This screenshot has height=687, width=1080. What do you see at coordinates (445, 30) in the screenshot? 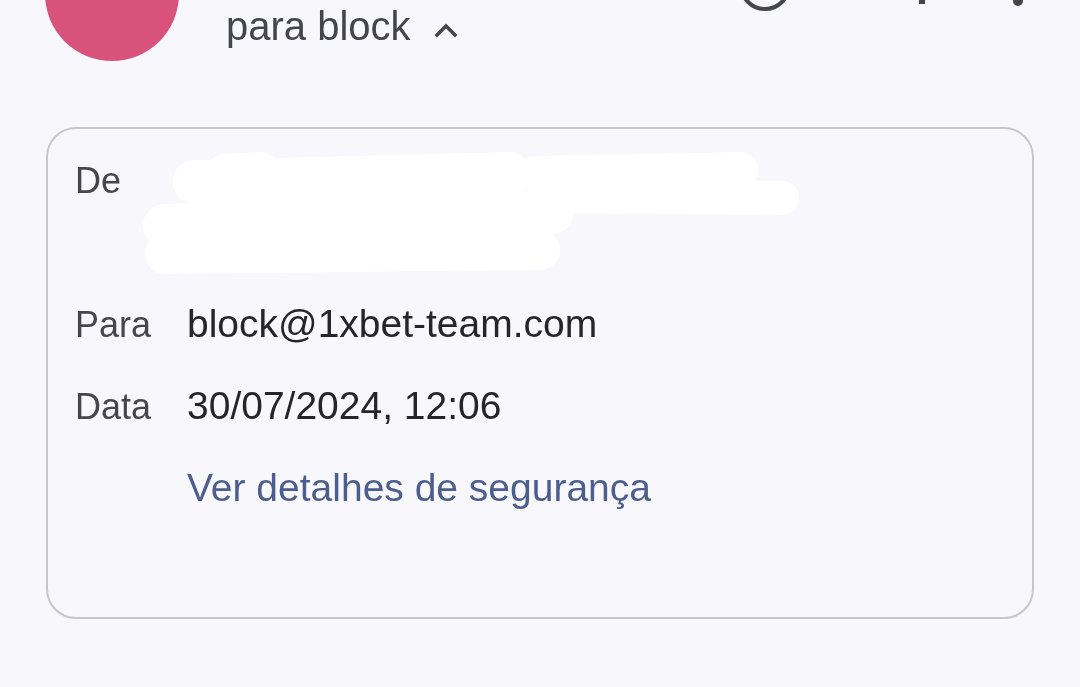
I see `chevron-up-icon` at bounding box center [445, 30].